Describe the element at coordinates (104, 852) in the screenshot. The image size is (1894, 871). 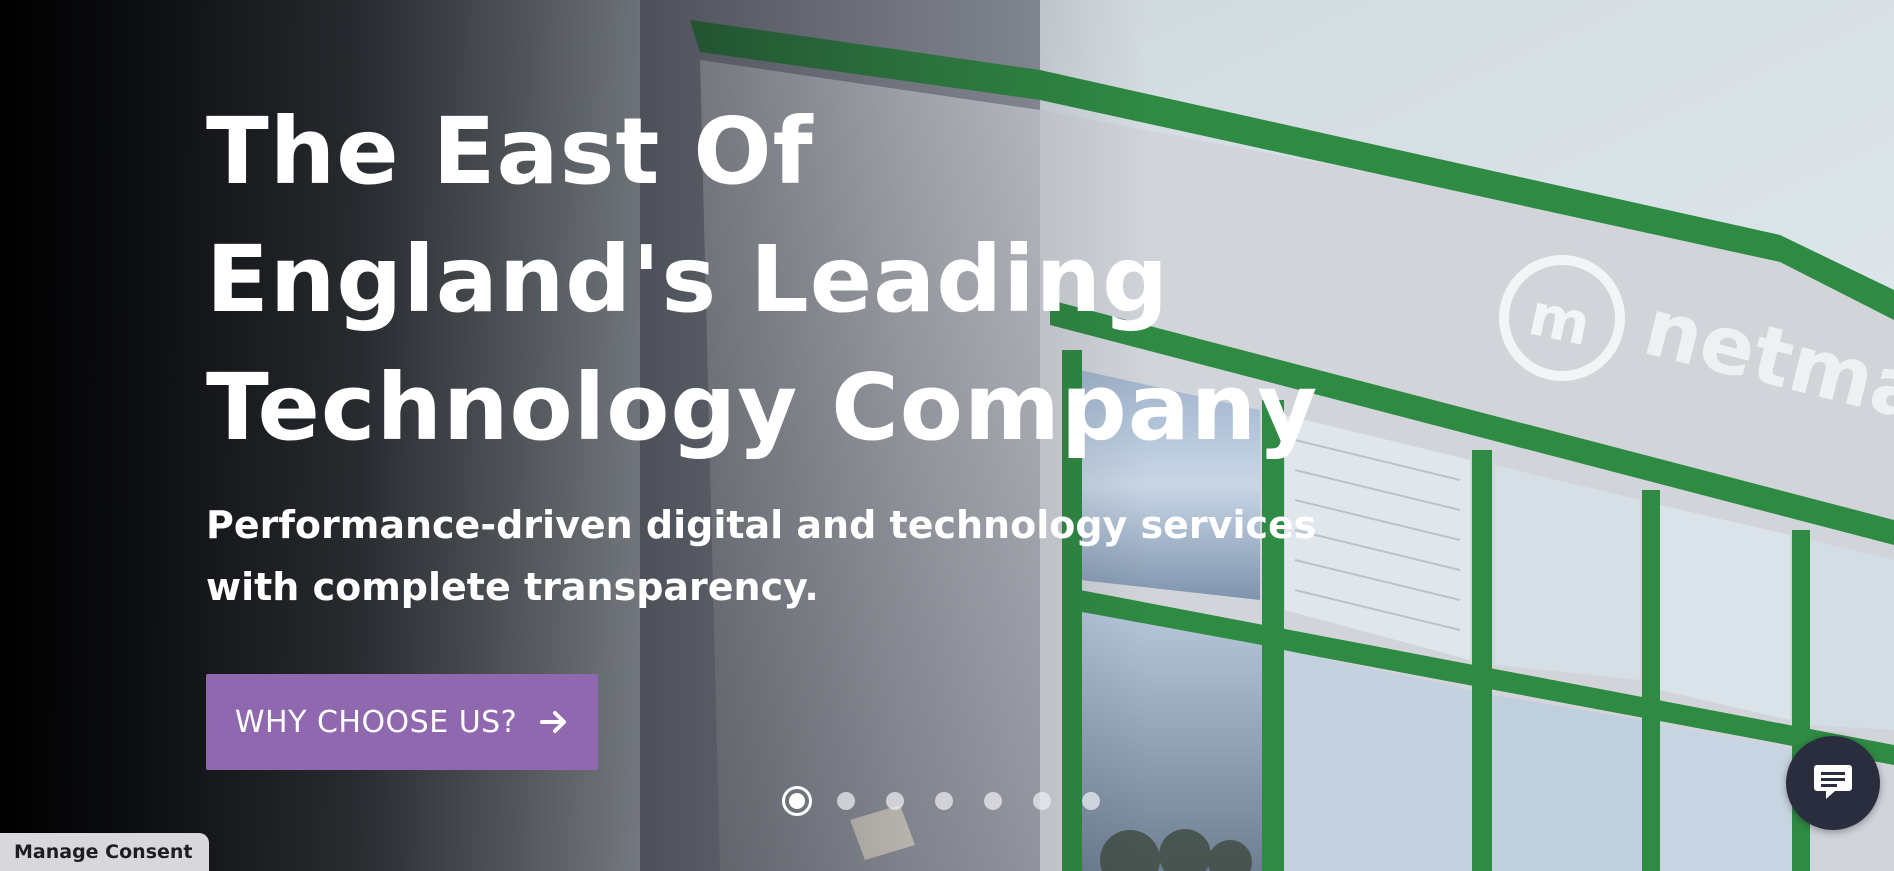
I see `manage-consent-button: Manage Consent` at that location.